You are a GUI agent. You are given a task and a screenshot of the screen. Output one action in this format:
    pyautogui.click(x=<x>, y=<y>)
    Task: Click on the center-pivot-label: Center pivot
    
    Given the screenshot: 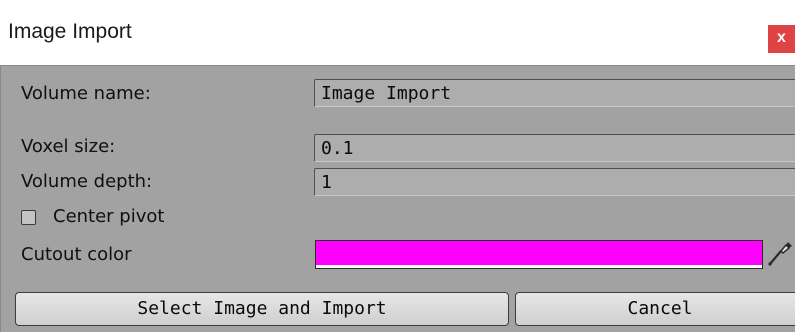 What is the action you would take?
    pyautogui.click(x=109, y=216)
    